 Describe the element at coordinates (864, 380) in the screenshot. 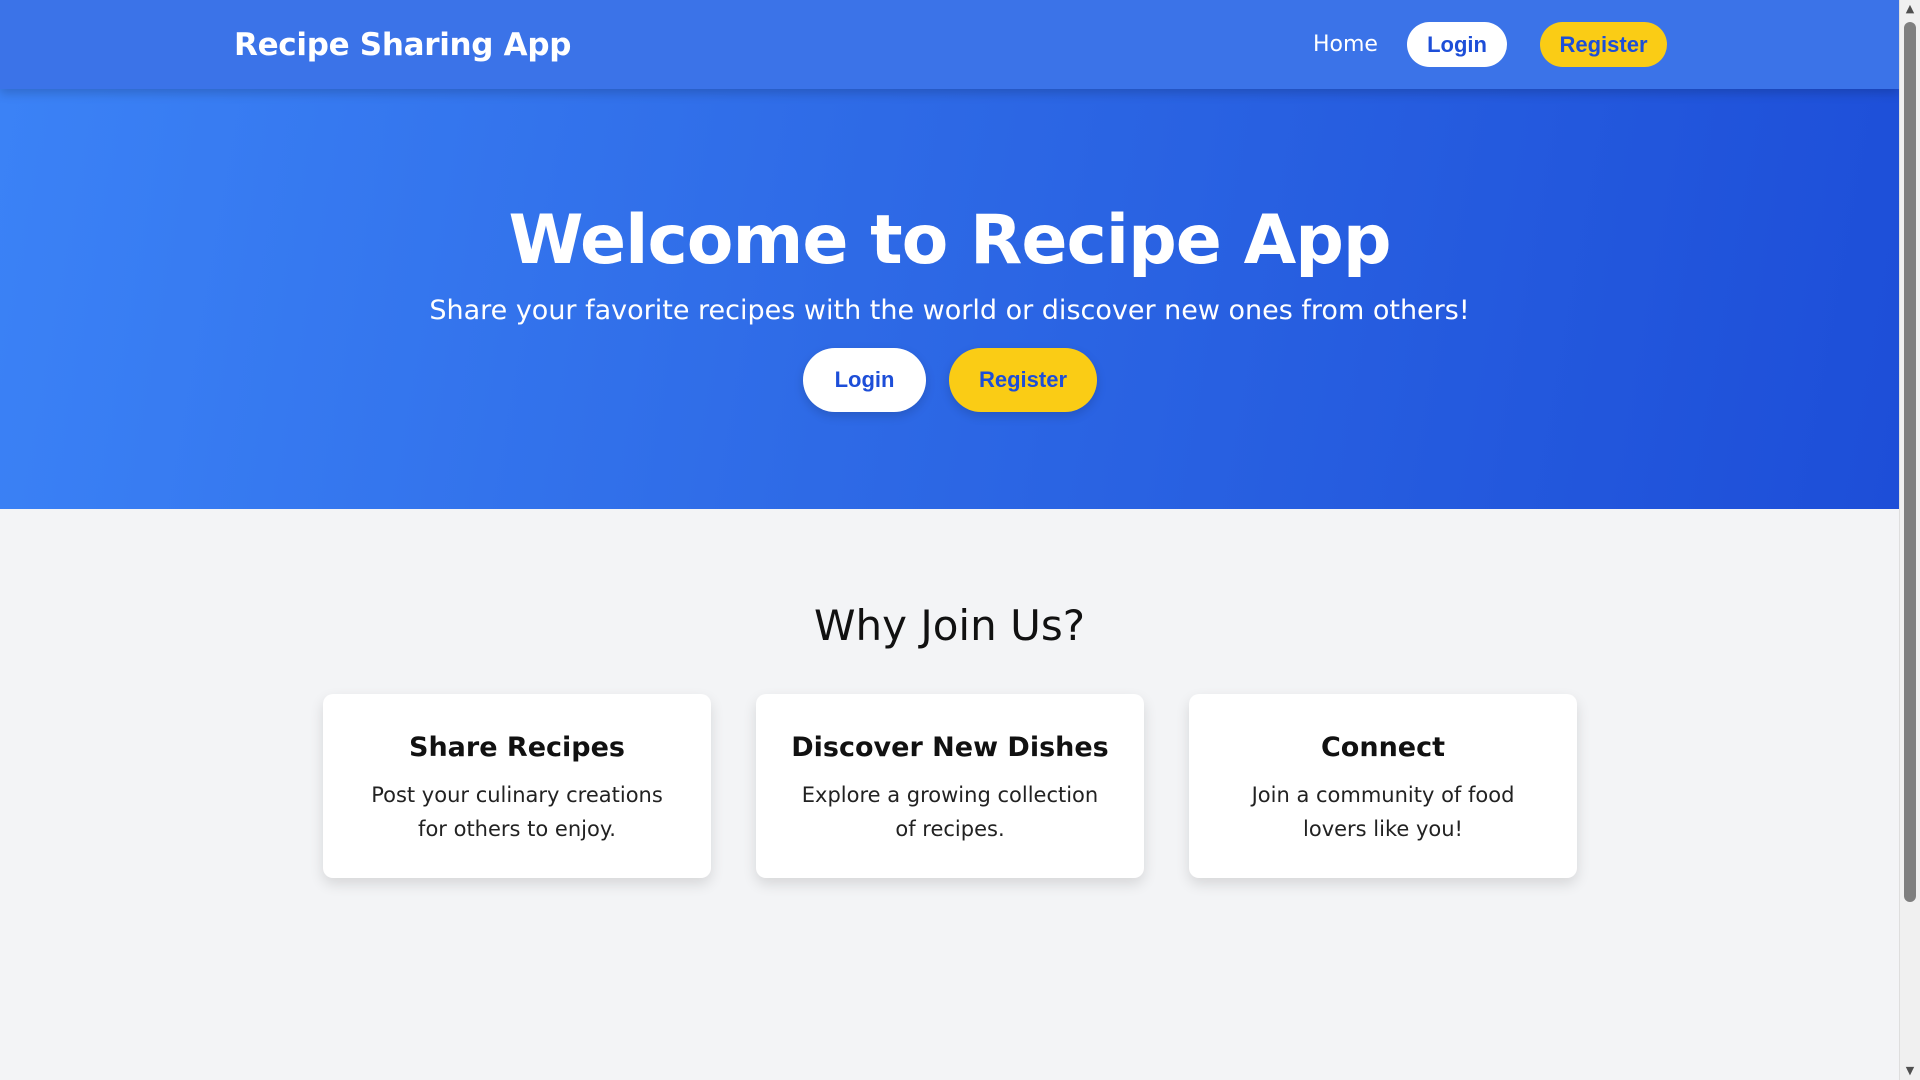

I see `hero-login-button: Login` at that location.